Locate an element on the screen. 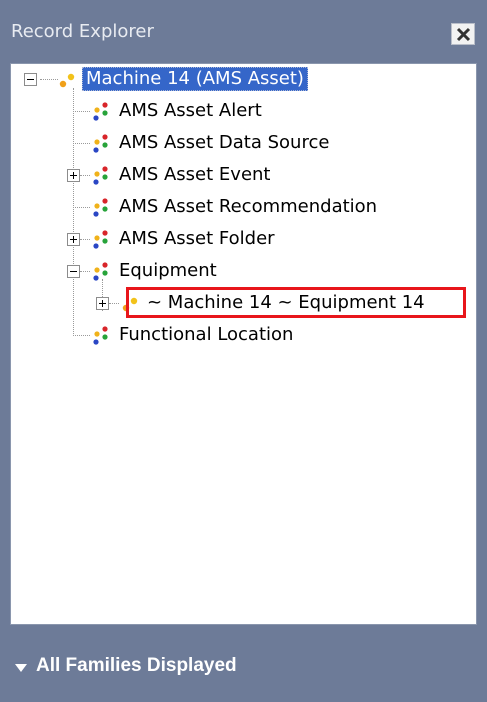  highlight-annotation-box is located at coordinates (296, 302).